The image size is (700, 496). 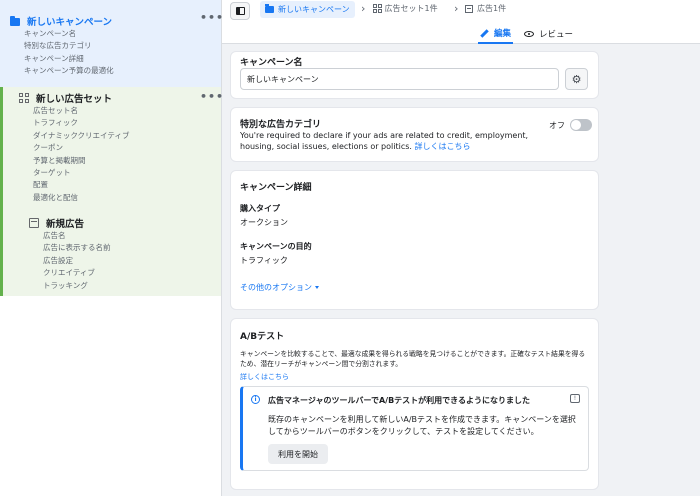 I want to click on sidebar-item-coupon: クーポン, so click(x=81, y=148).